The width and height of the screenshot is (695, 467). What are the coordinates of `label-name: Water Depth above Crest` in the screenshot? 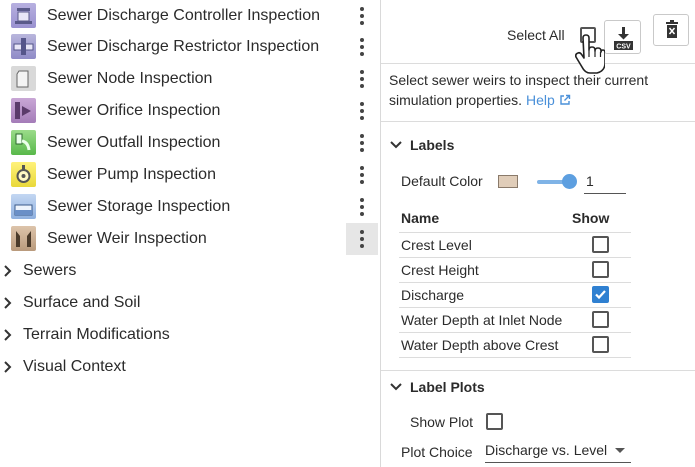 It's located at (480, 345).